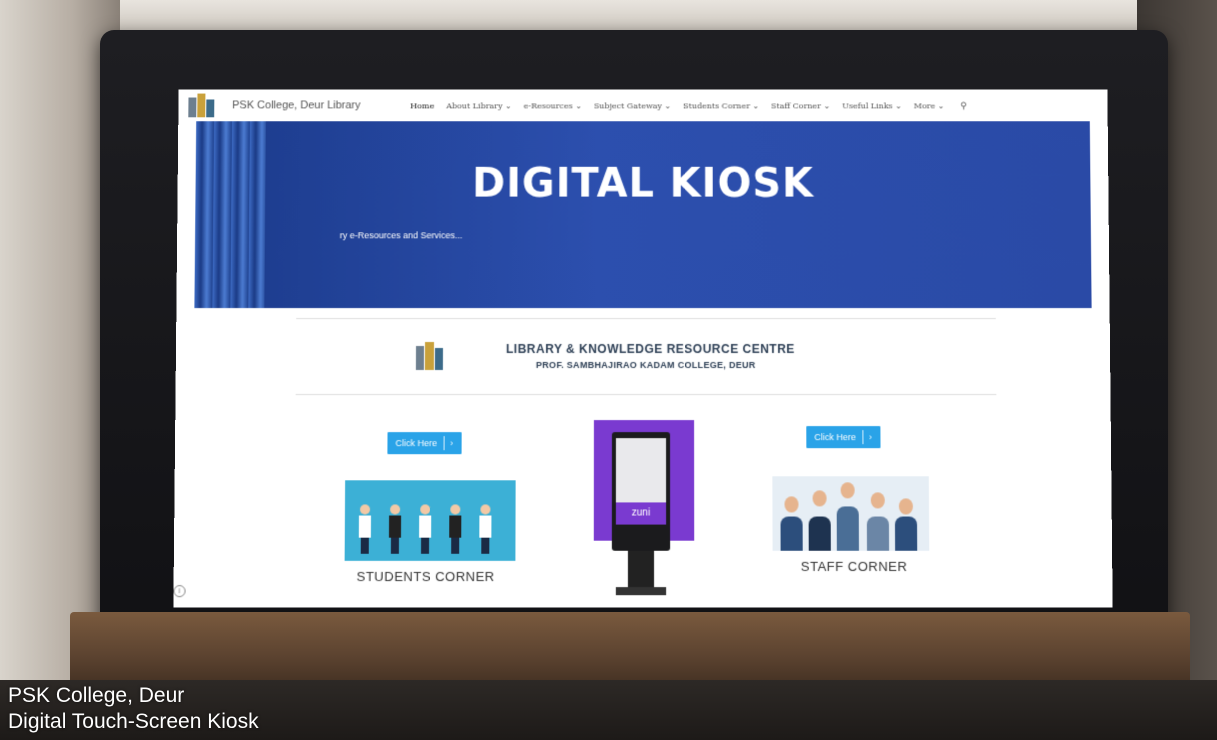  I want to click on students-illustration, so click(430, 520).